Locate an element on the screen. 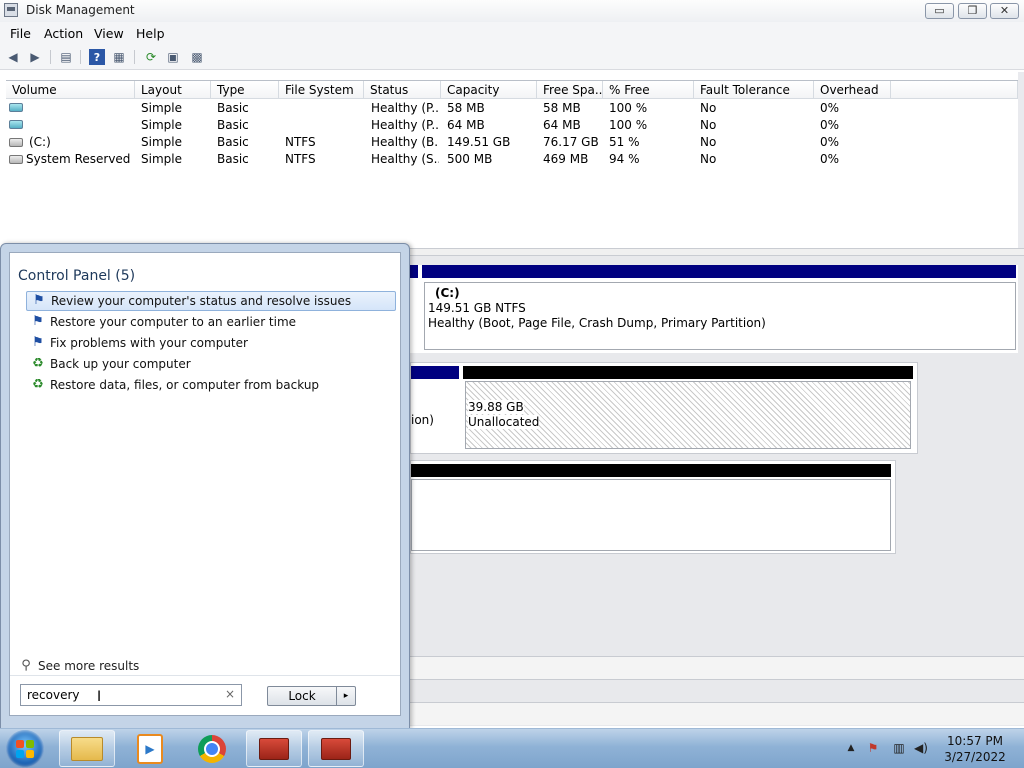 The height and width of the screenshot is (768, 1024). lock-button: Lock is located at coordinates (302, 696).